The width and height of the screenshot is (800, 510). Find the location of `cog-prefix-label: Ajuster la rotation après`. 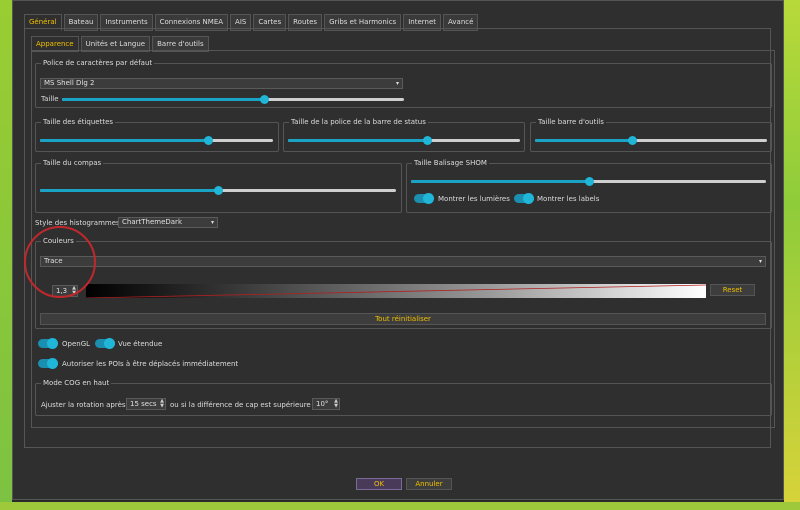

cog-prefix-label: Ajuster la rotation après is located at coordinates (83, 405).